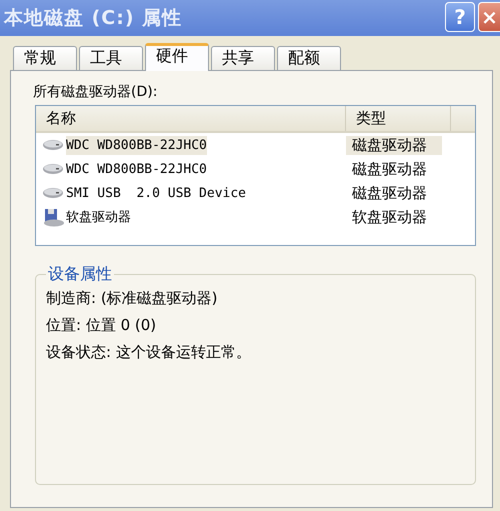  Describe the element at coordinates (191, 118) in the screenshot. I see `column-header: 名称` at that location.